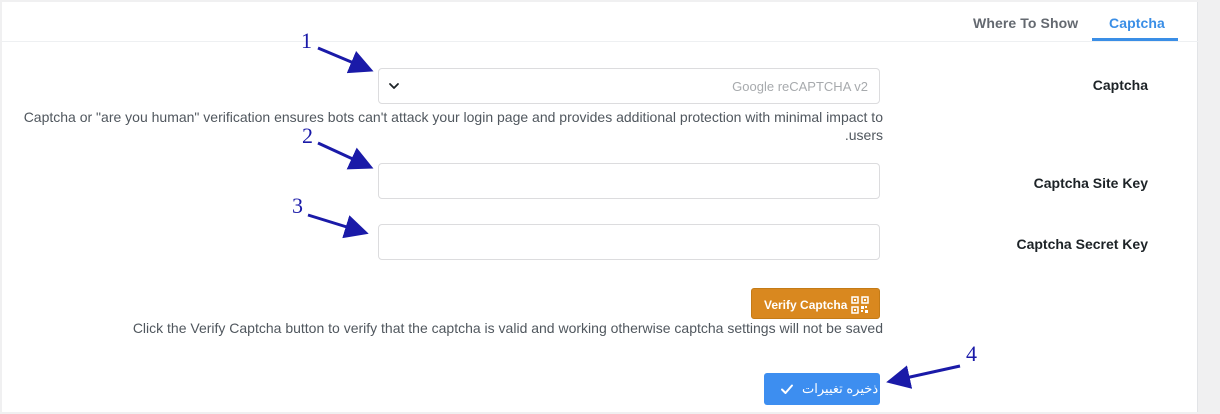 The height and width of the screenshot is (414, 1220). I want to click on checkmark-icon, so click(787, 389).